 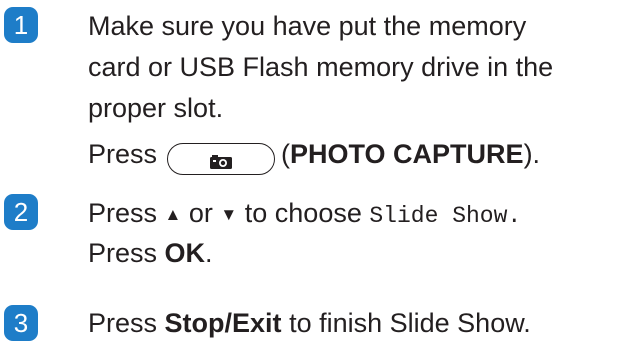 I want to click on step-1-line-3: proper slot., so click(x=156, y=108).